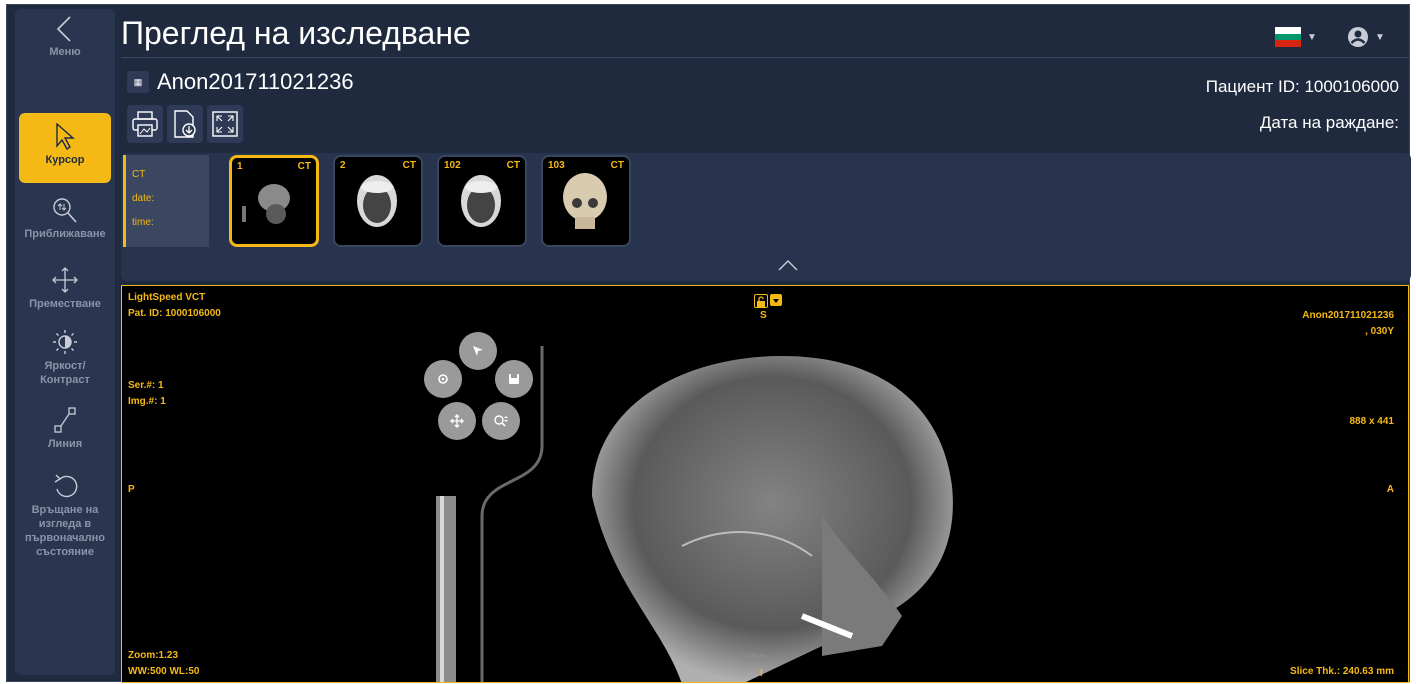 The height and width of the screenshot is (684, 1416). I want to click on sidebar-item-label: Линия, so click(65, 444).